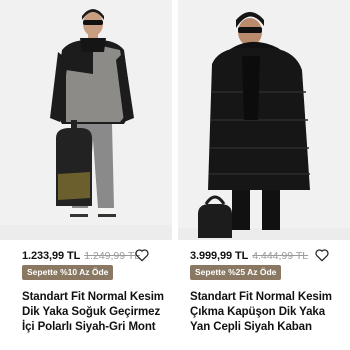 The image size is (350, 350). Describe the element at coordinates (68, 272) in the screenshot. I see `discount-badge: Sepette %10 Az Öde` at that location.